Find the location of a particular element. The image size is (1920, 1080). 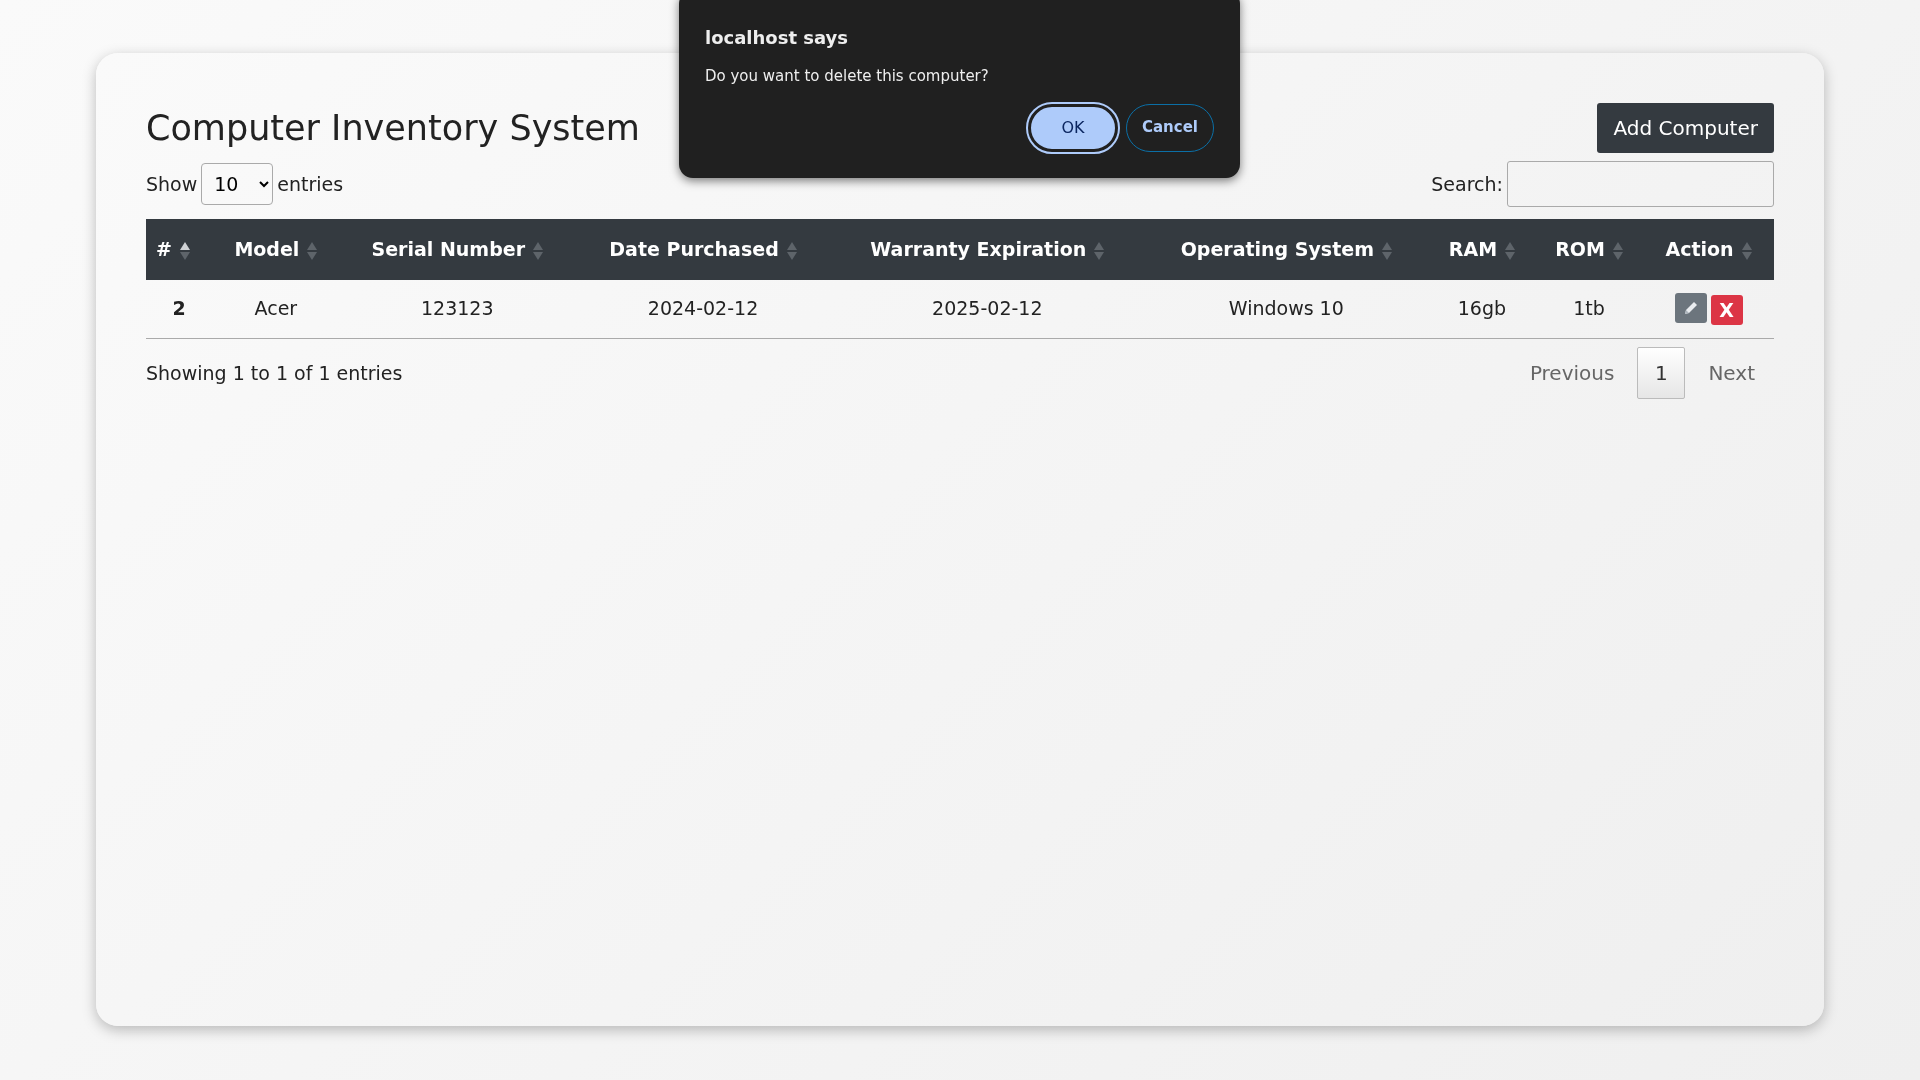

column-header: # is located at coordinates (164, 249).